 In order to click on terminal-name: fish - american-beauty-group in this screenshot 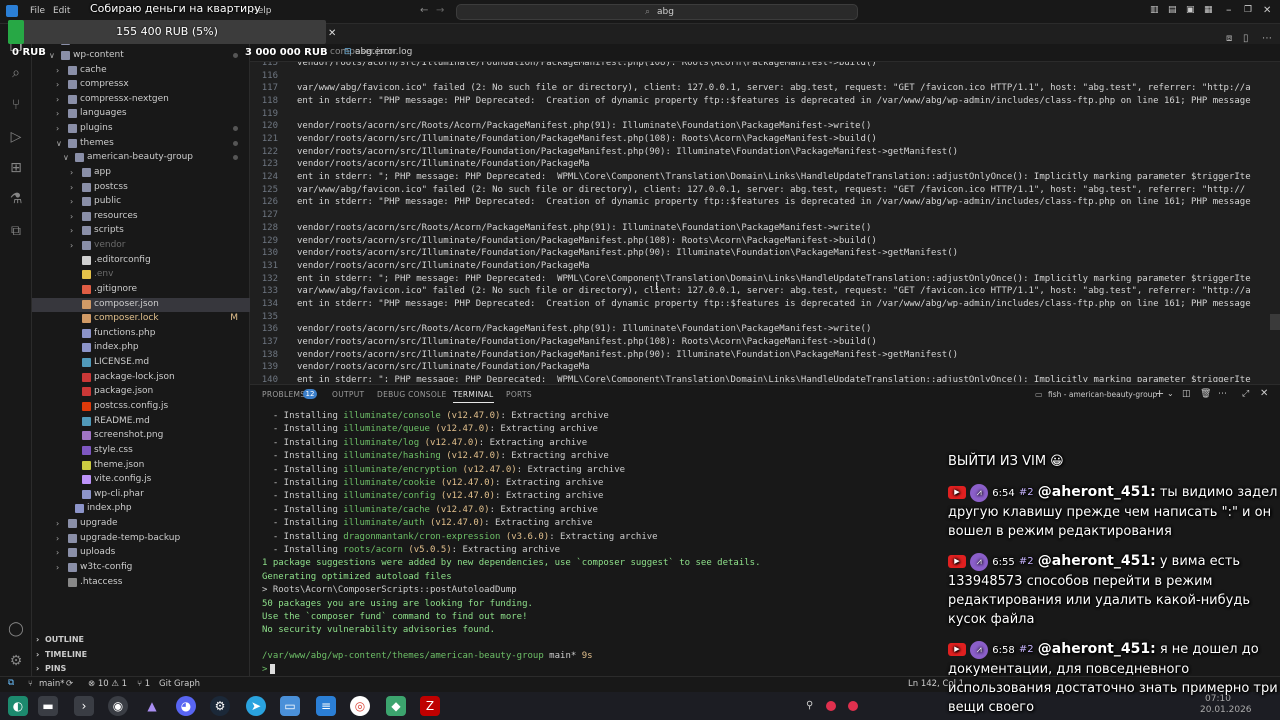, I will do `click(1102, 394)`.